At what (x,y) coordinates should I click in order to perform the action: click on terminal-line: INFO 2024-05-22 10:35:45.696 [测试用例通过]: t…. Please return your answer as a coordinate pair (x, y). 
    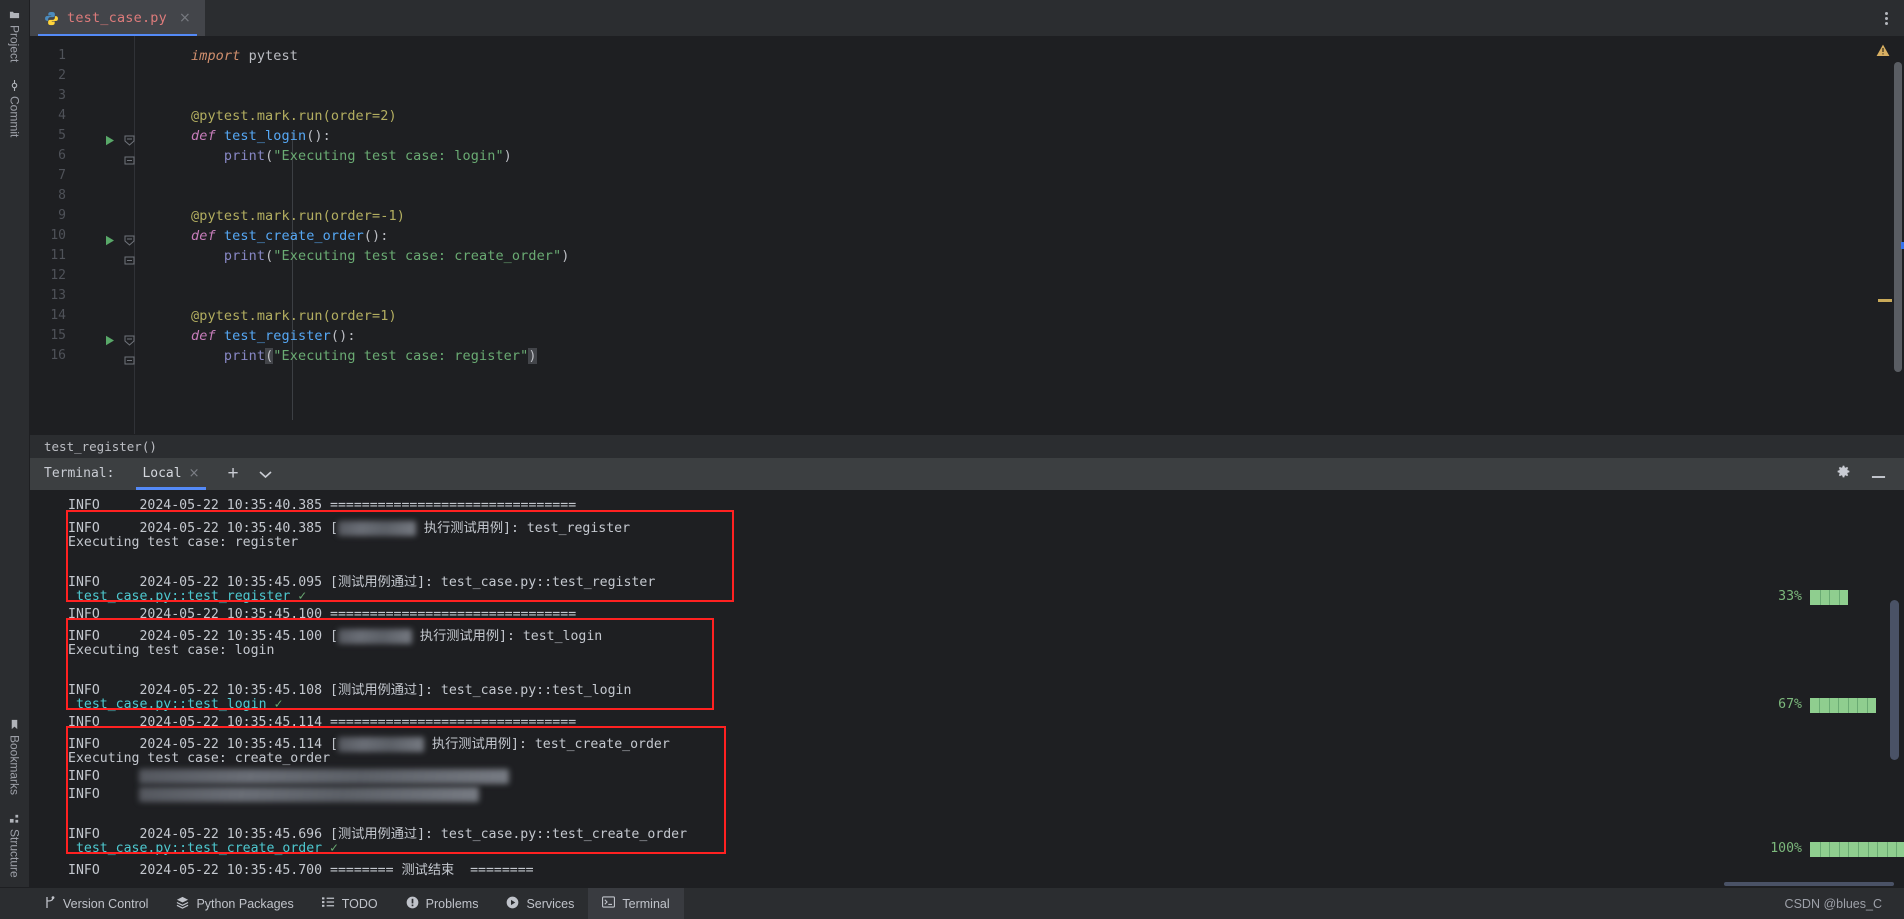
    Looking at the image, I should click on (378, 834).